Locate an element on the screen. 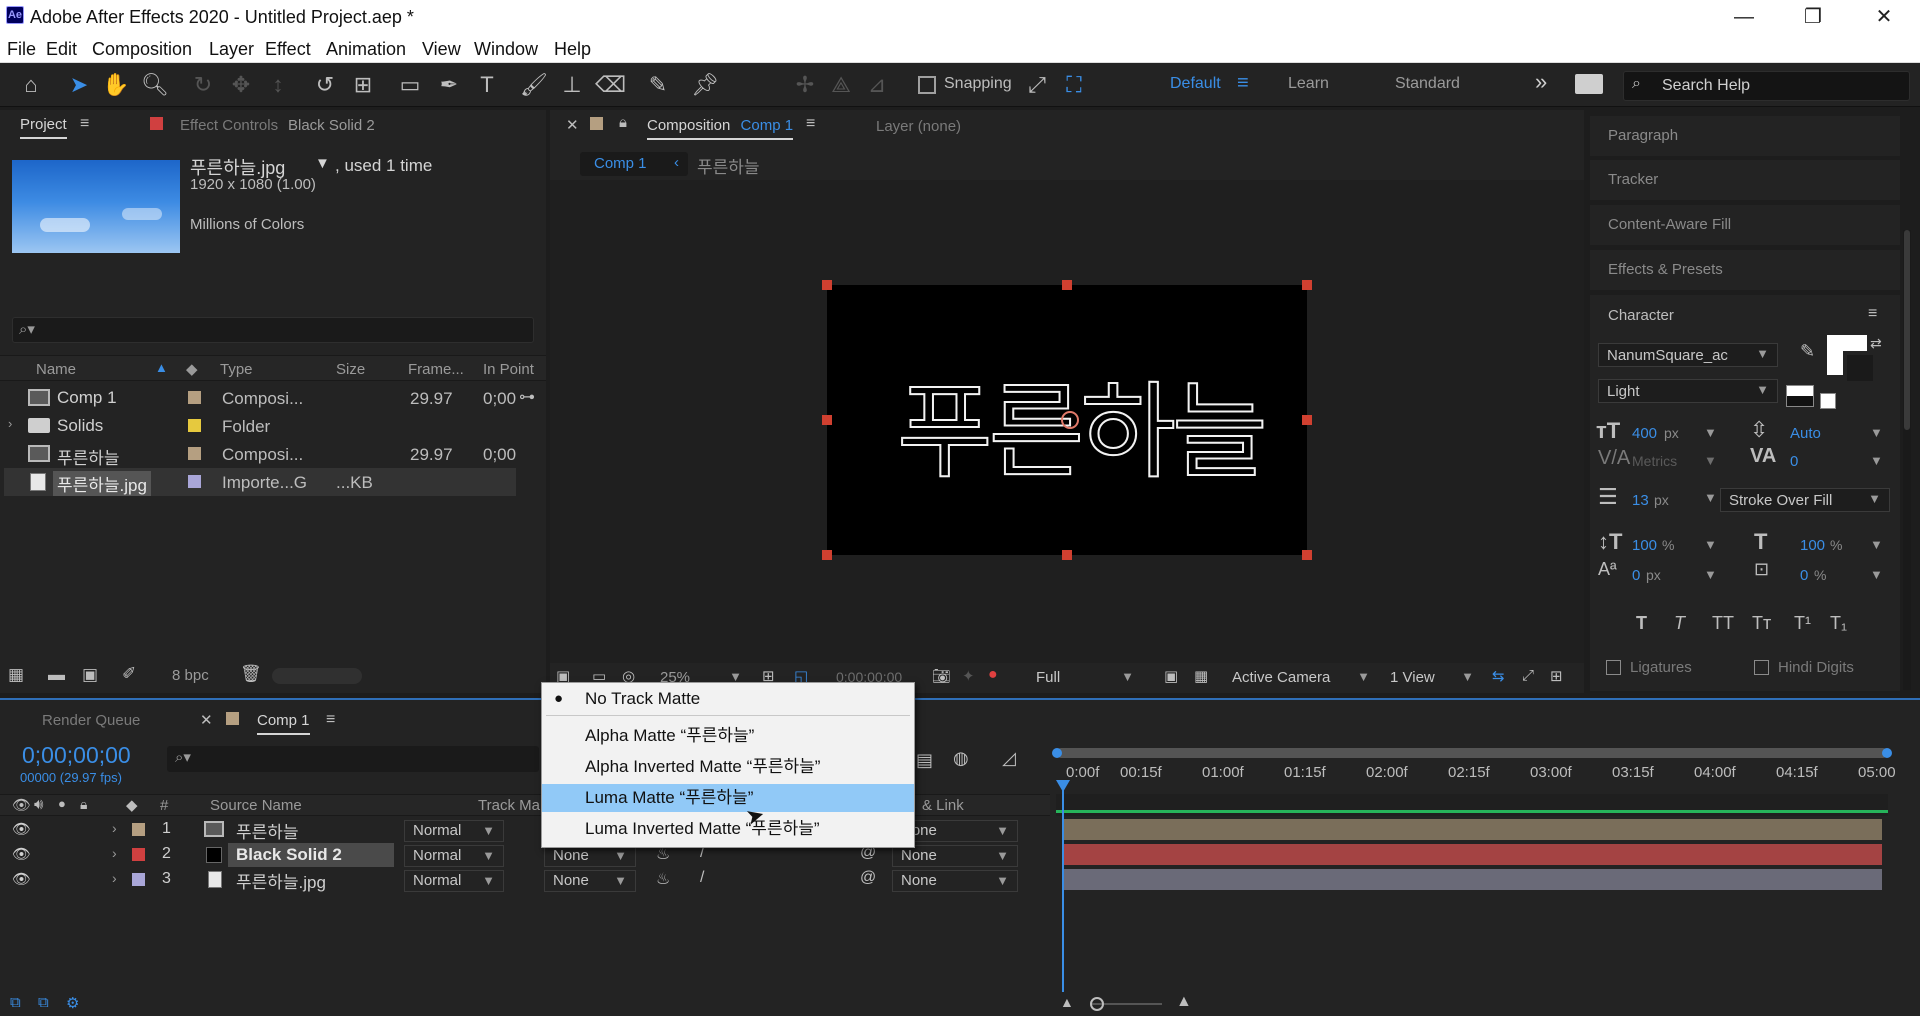 The image size is (1920, 1016). menu-item-luma-matte: Luma Matte “푸른하늘” is located at coordinates (728, 798).